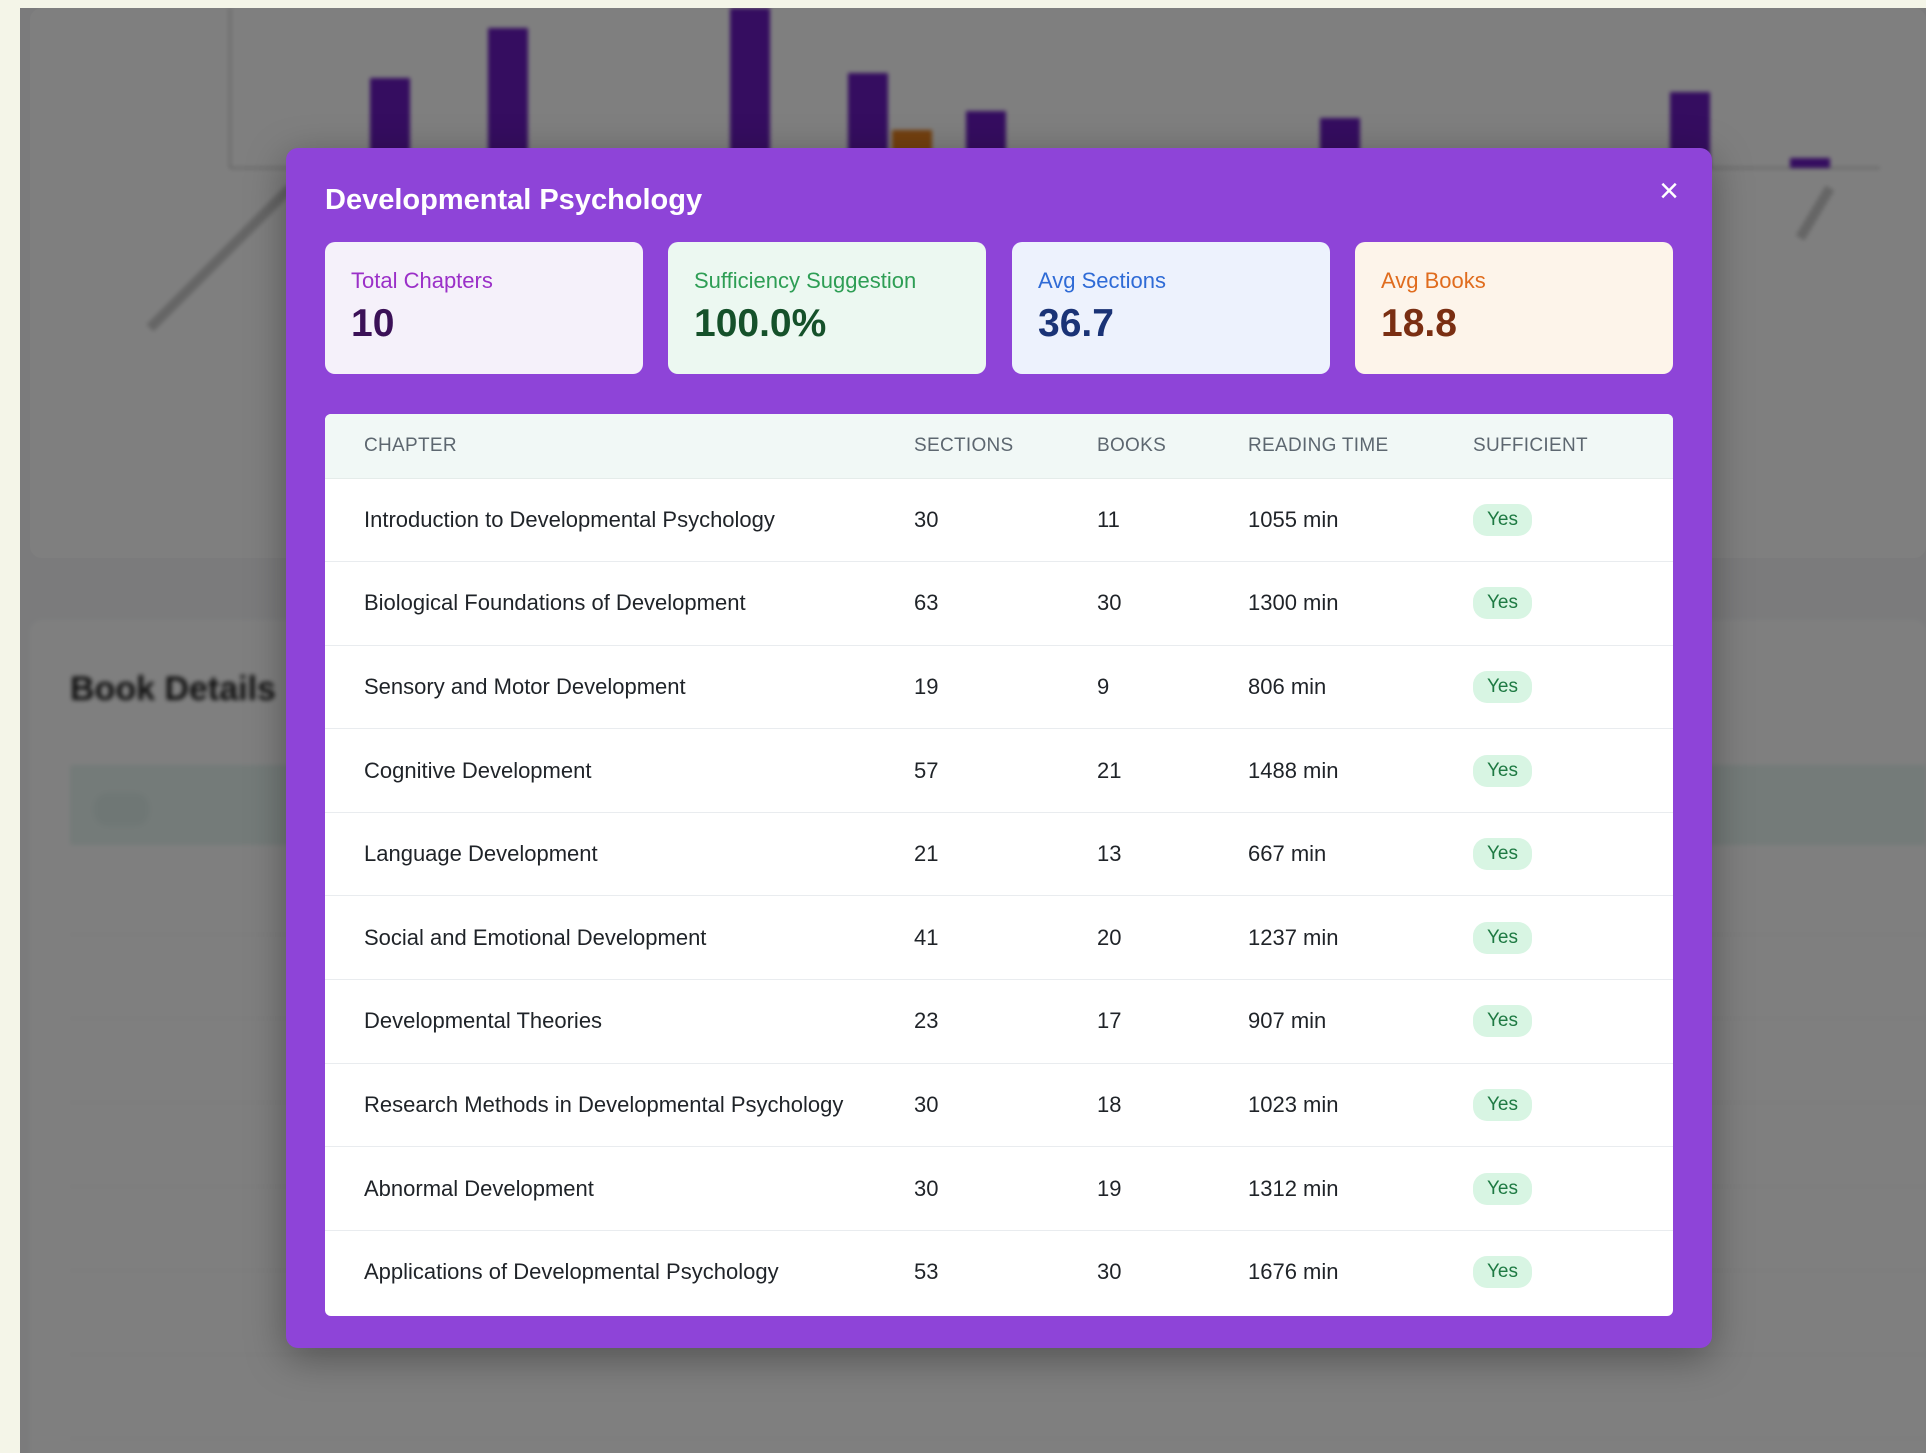  I want to click on stat-value: 18.8, so click(1419, 323).